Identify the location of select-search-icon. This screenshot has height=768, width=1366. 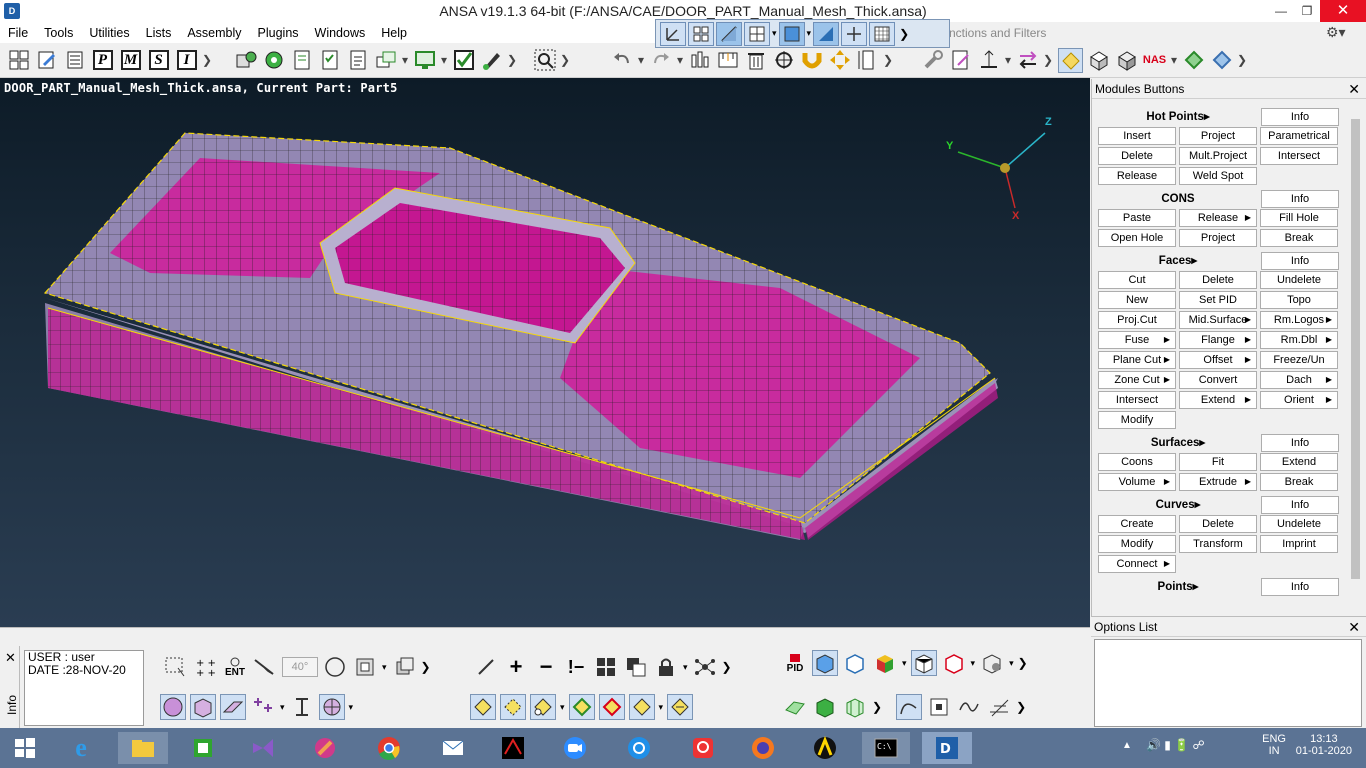
(544, 60).